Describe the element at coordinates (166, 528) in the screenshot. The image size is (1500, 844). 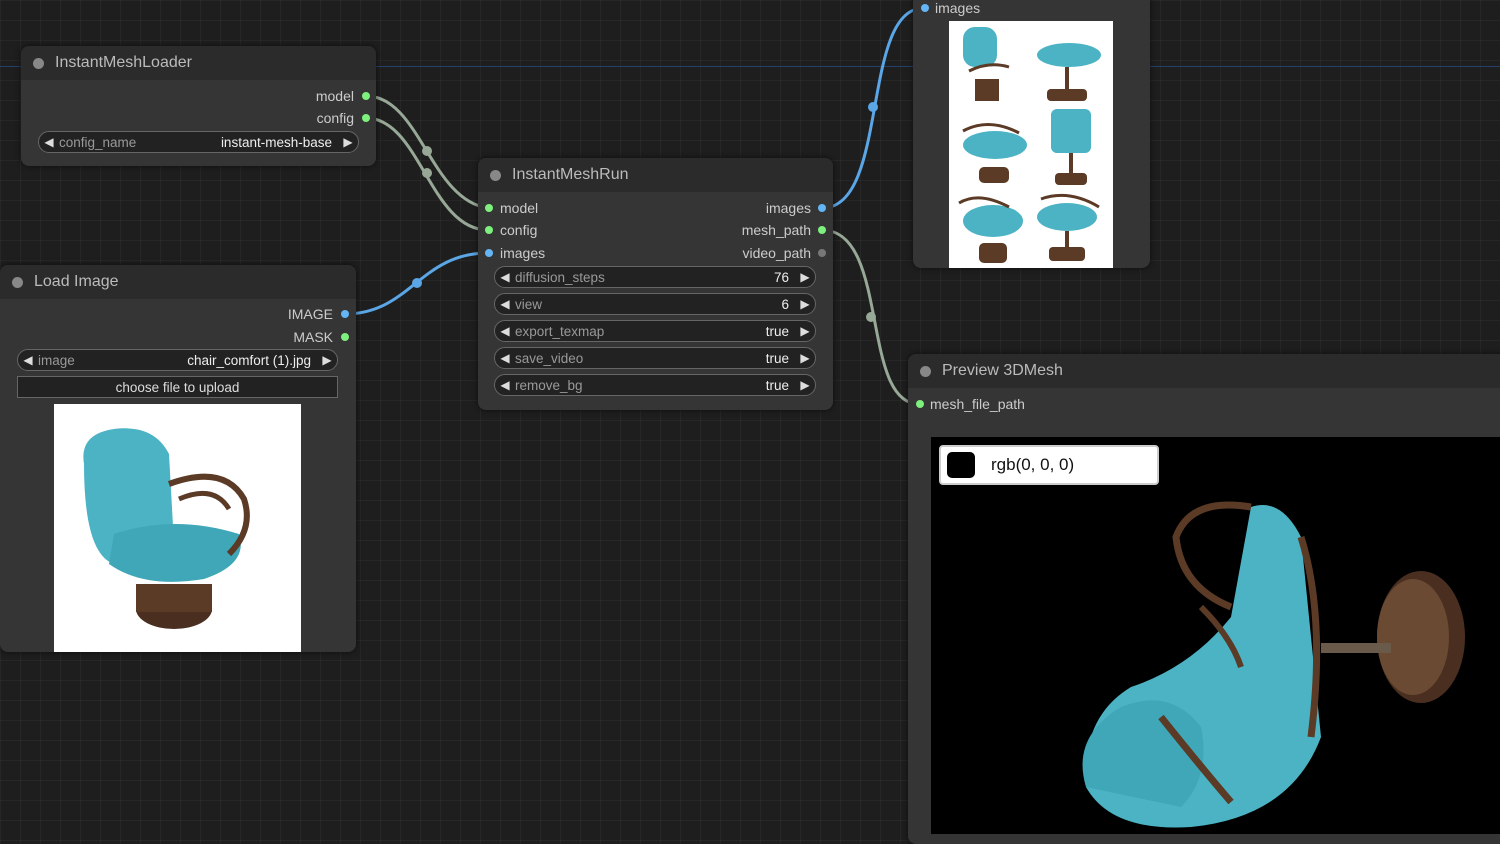
I see `chair-photo-icon` at that location.